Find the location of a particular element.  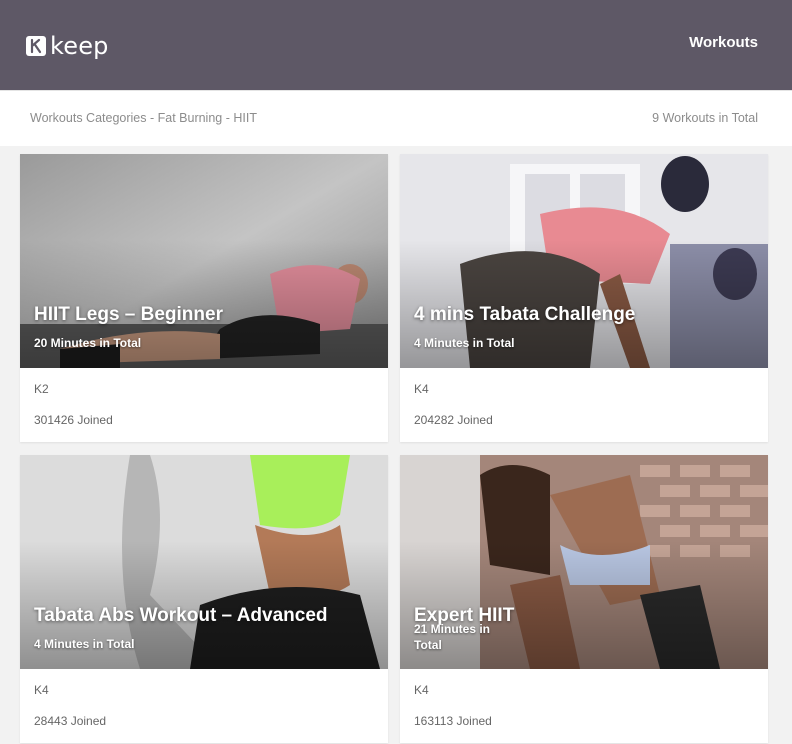

workout-joined-count: 163113 Joined is located at coordinates (453, 721).